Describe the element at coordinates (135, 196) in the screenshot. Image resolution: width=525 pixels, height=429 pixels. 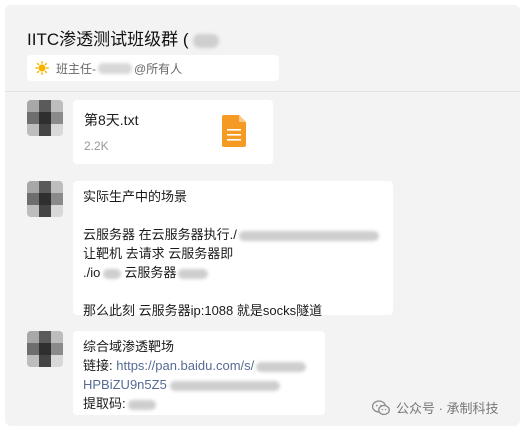
I see `message-line: 实际生产中的场景` at that location.